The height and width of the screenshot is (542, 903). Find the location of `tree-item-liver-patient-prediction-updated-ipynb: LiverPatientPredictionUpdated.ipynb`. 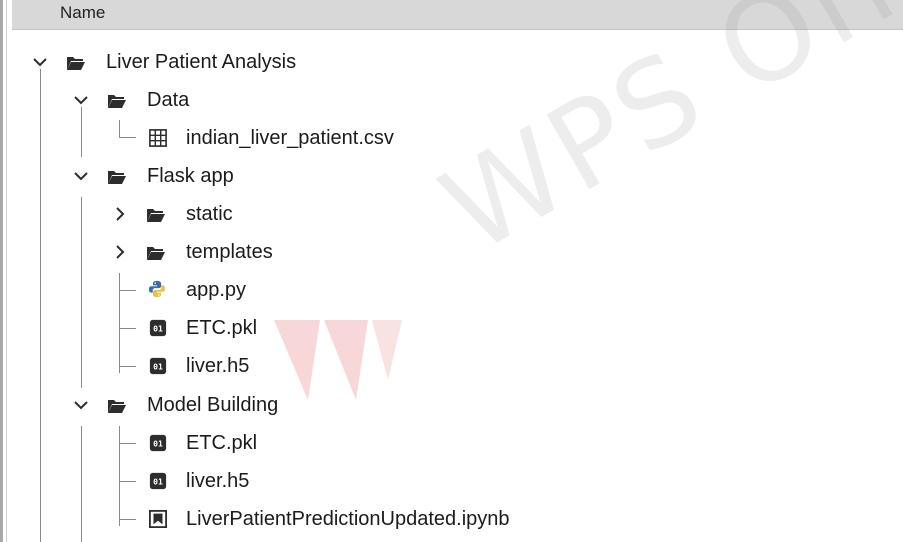

tree-item-liver-patient-prediction-updated-ipynb: LiverPatientPredictionUpdated.ipynb is located at coordinates (451, 520).